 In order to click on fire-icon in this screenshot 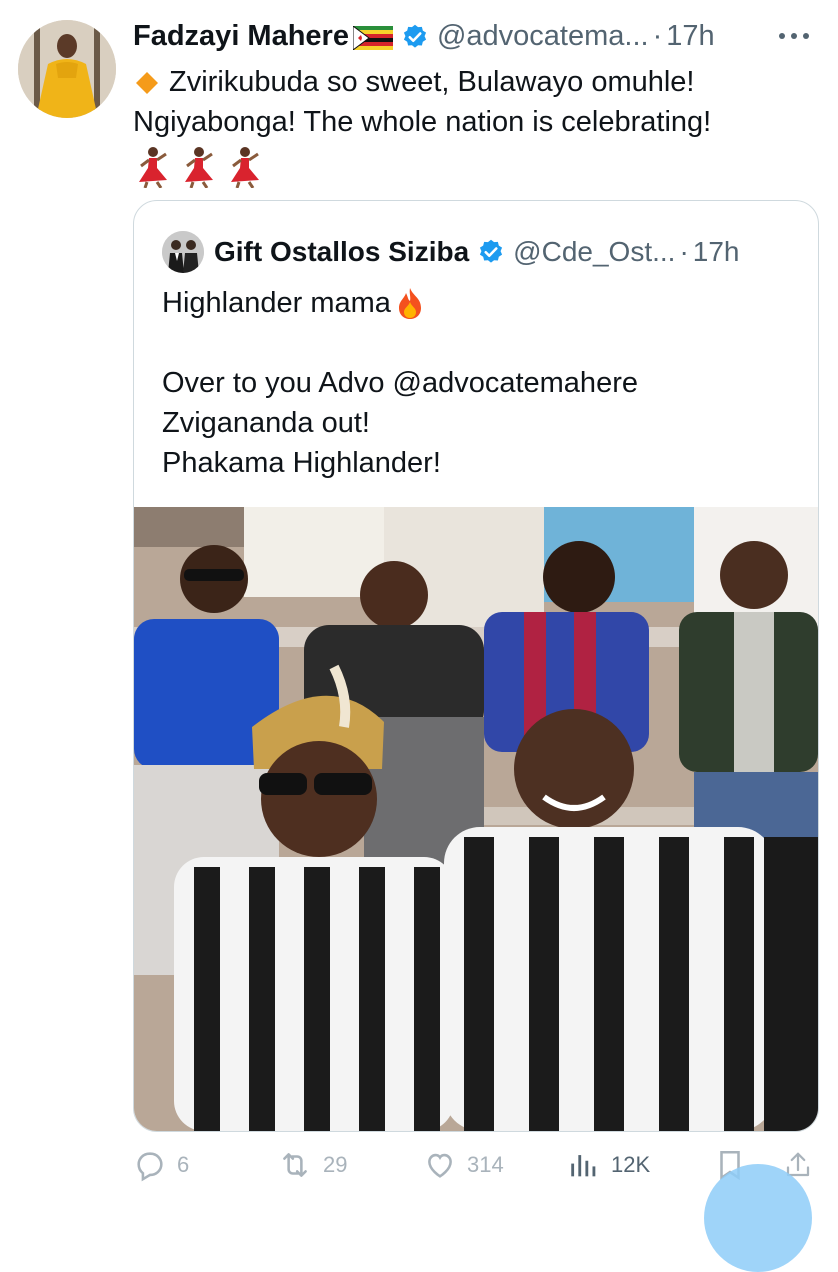, I will do `click(409, 303)`.